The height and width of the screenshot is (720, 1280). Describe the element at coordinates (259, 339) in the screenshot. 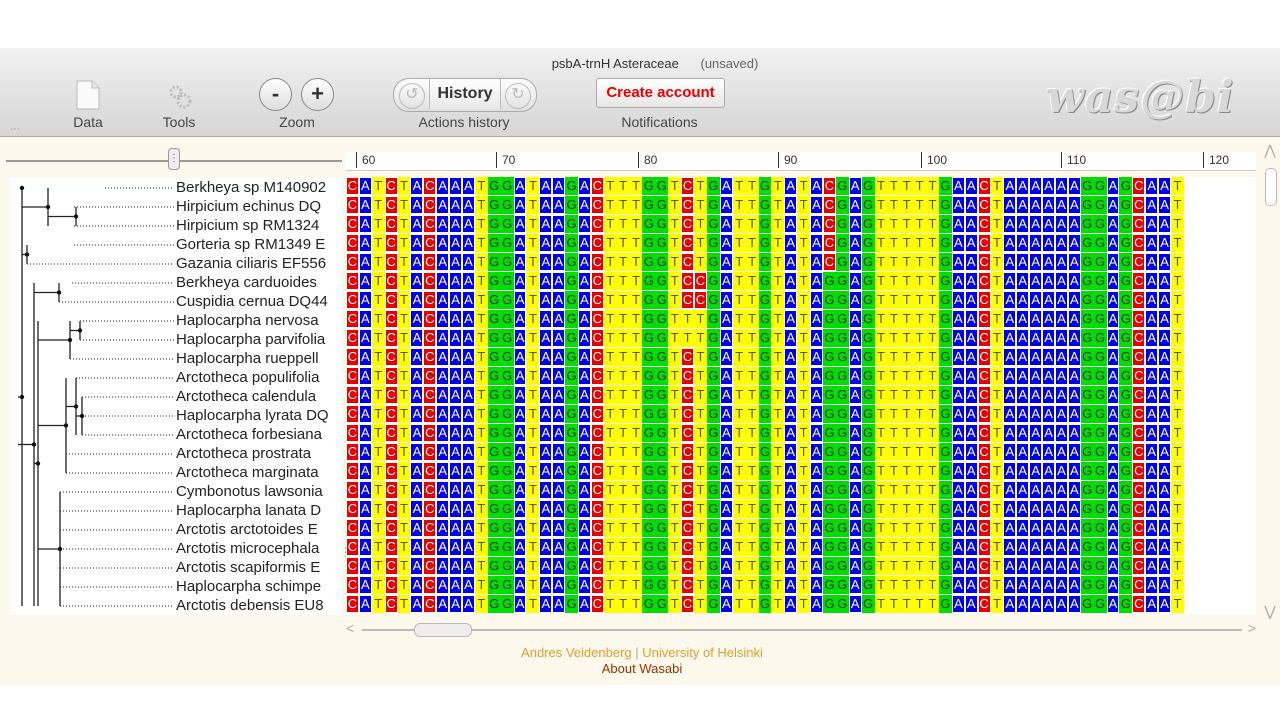

I see `taxon-label: Haplocarpha parvifolia` at that location.